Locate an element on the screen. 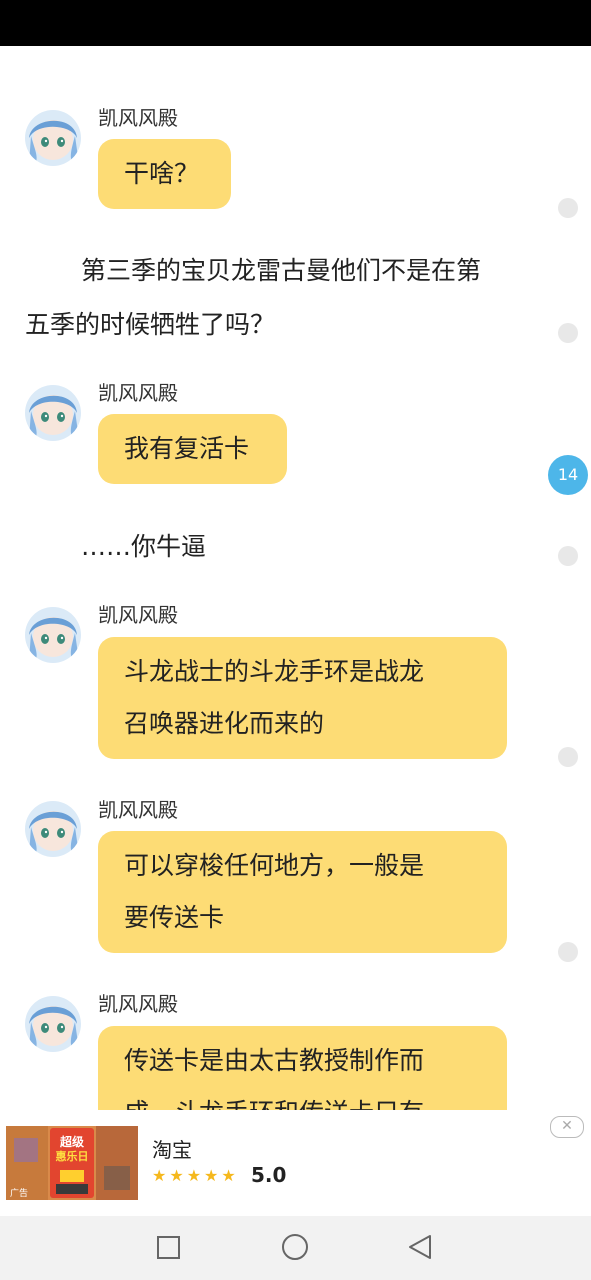 This screenshot has width=591, height=1280. message-bubble: 干啥？ is located at coordinates (164, 174).